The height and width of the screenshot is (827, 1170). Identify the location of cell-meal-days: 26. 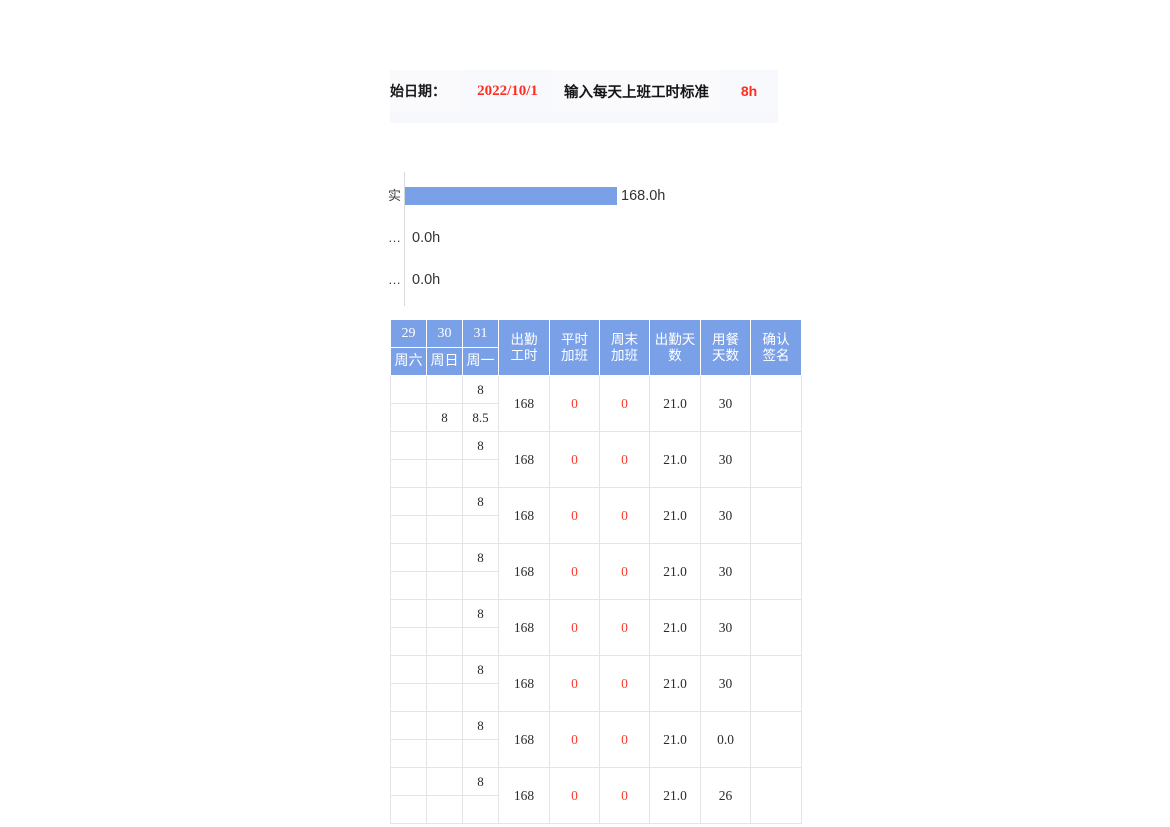
(725, 795).